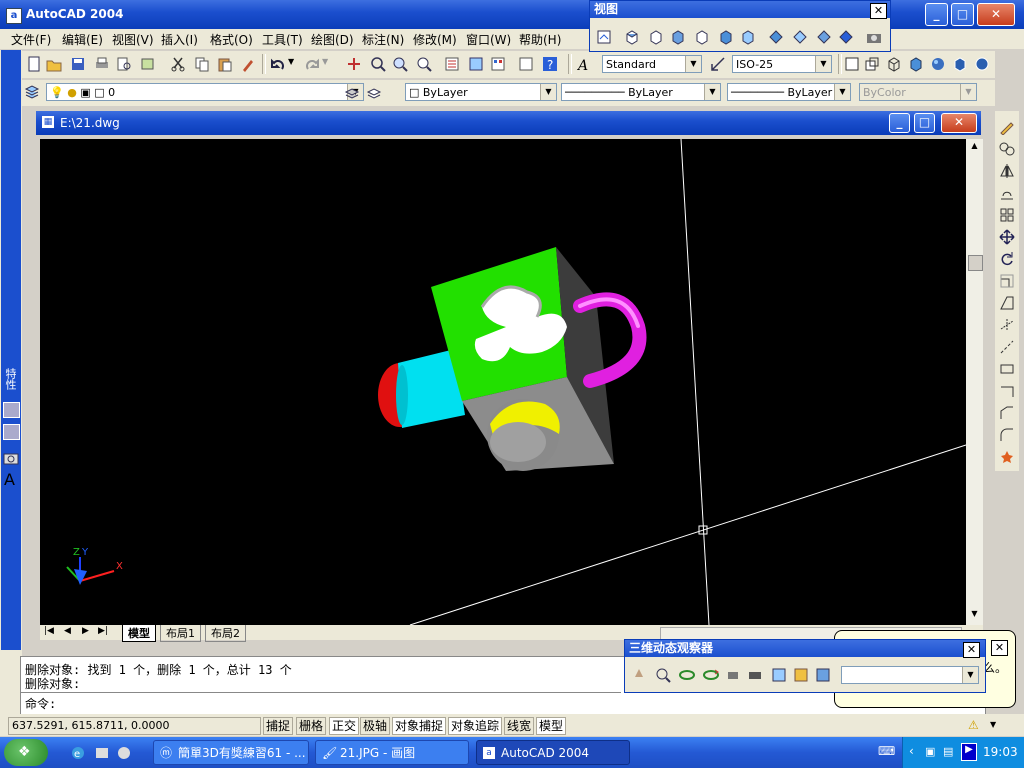 The height and width of the screenshot is (768, 1024). What do you see at coordinates (993, 724) in the screenshot?
I see `status-menu-icon: ▼` at bounding box center [993, 724].